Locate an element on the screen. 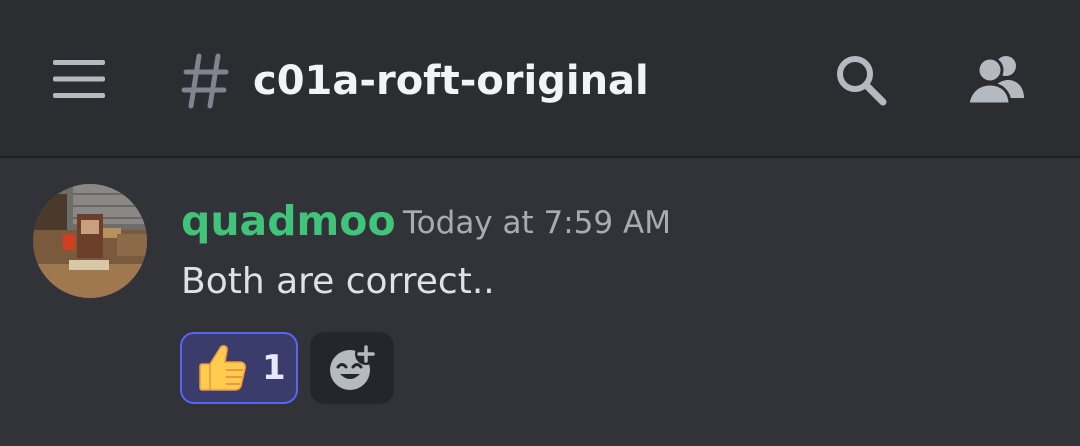 The image size is (1080, 446). user-avatar-image is located at coordinates (90, 241).